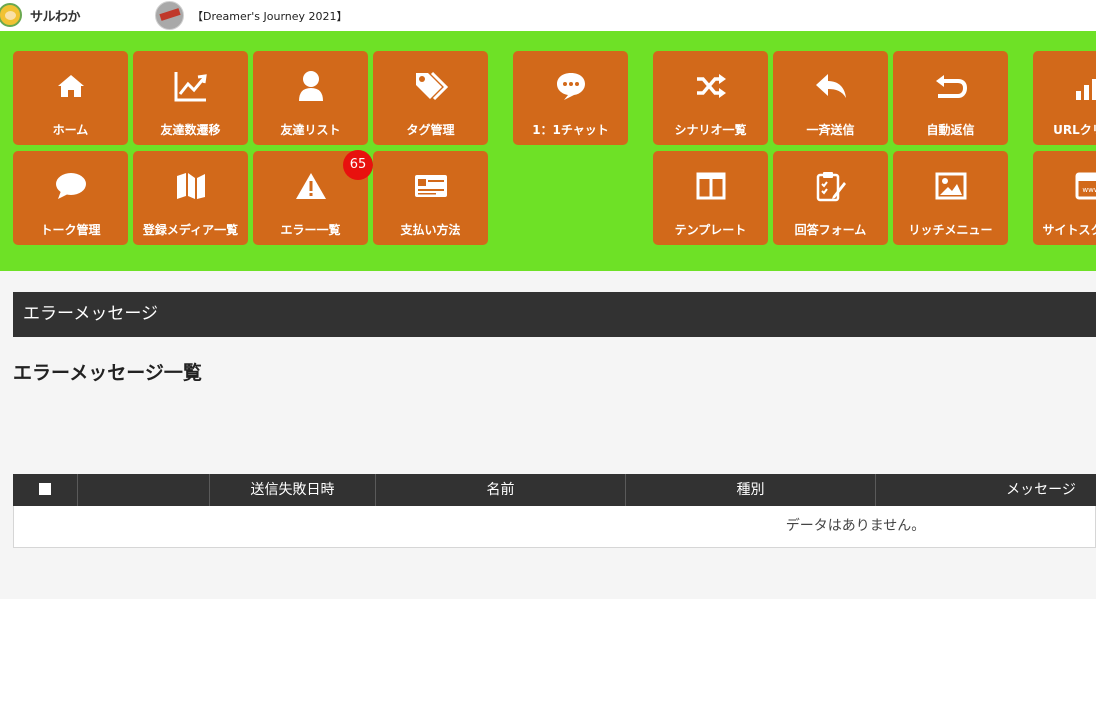 Image resolution: width=1096 pixels, height=714 pixels. I want to click on column-header-failed-at: 送信失敗日時, so click(293, 490).